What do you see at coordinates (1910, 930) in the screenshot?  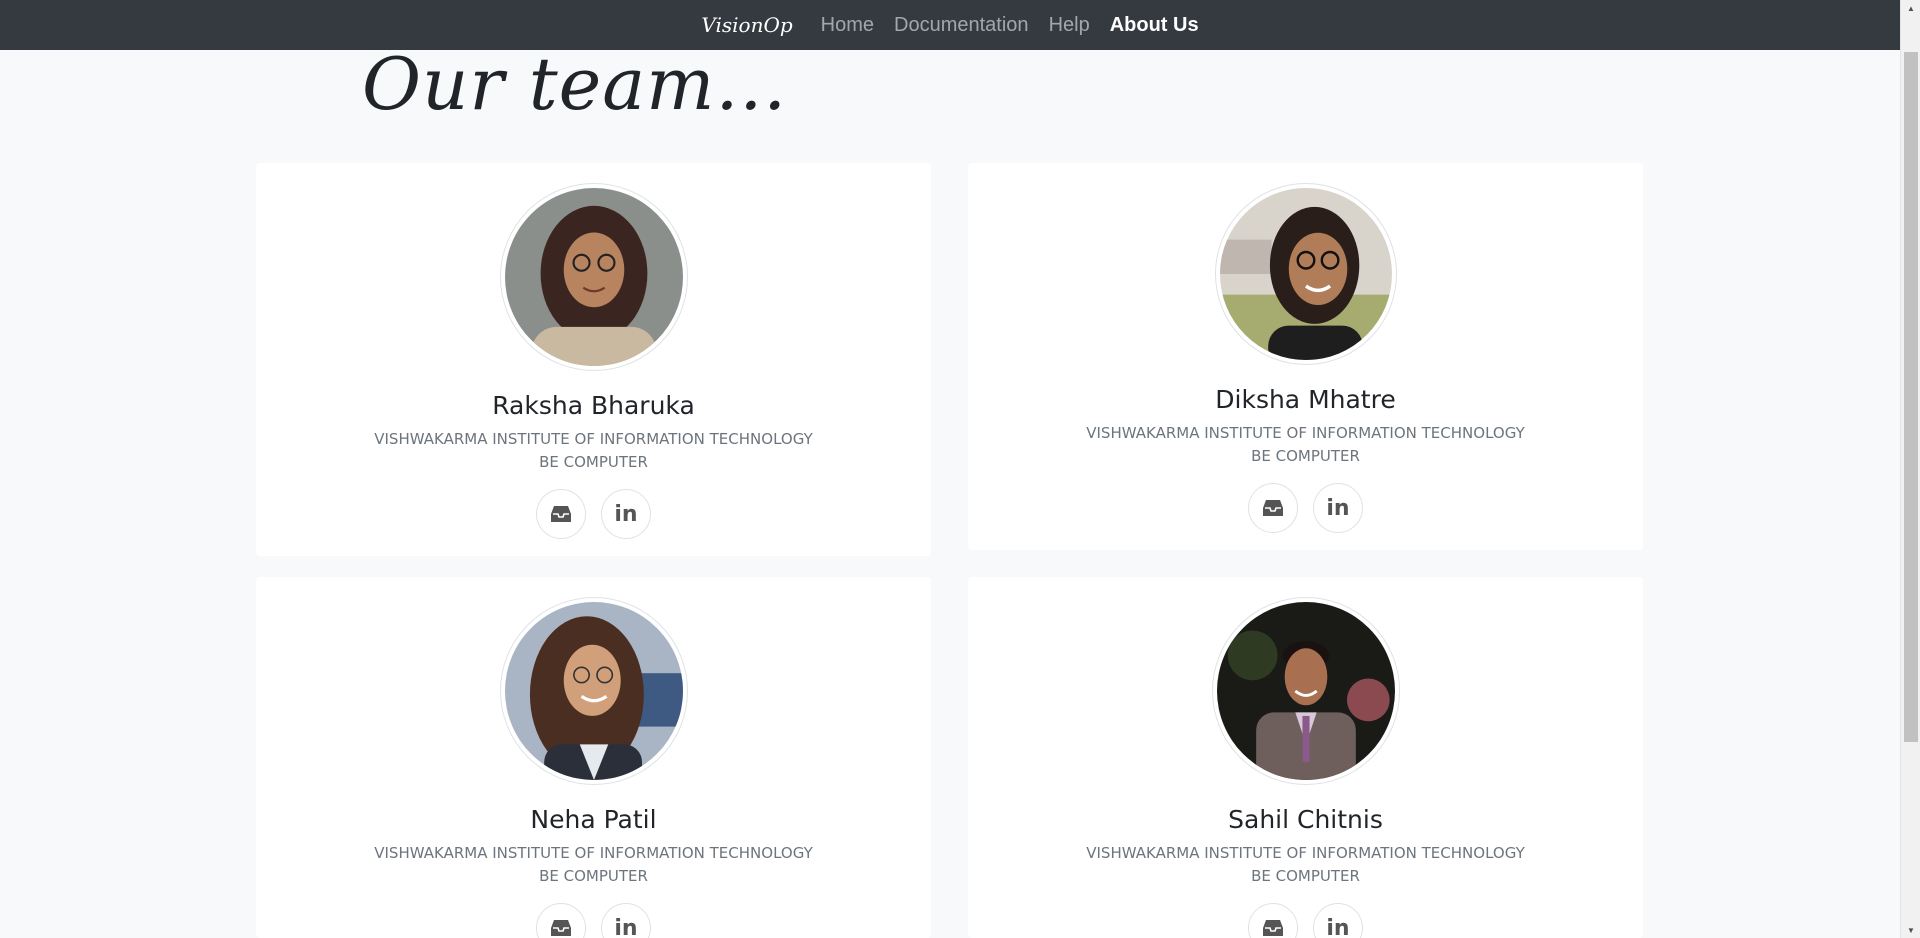 I see `scroll-down-arrow-icon: ▼` at bounding box center [1910, 930].